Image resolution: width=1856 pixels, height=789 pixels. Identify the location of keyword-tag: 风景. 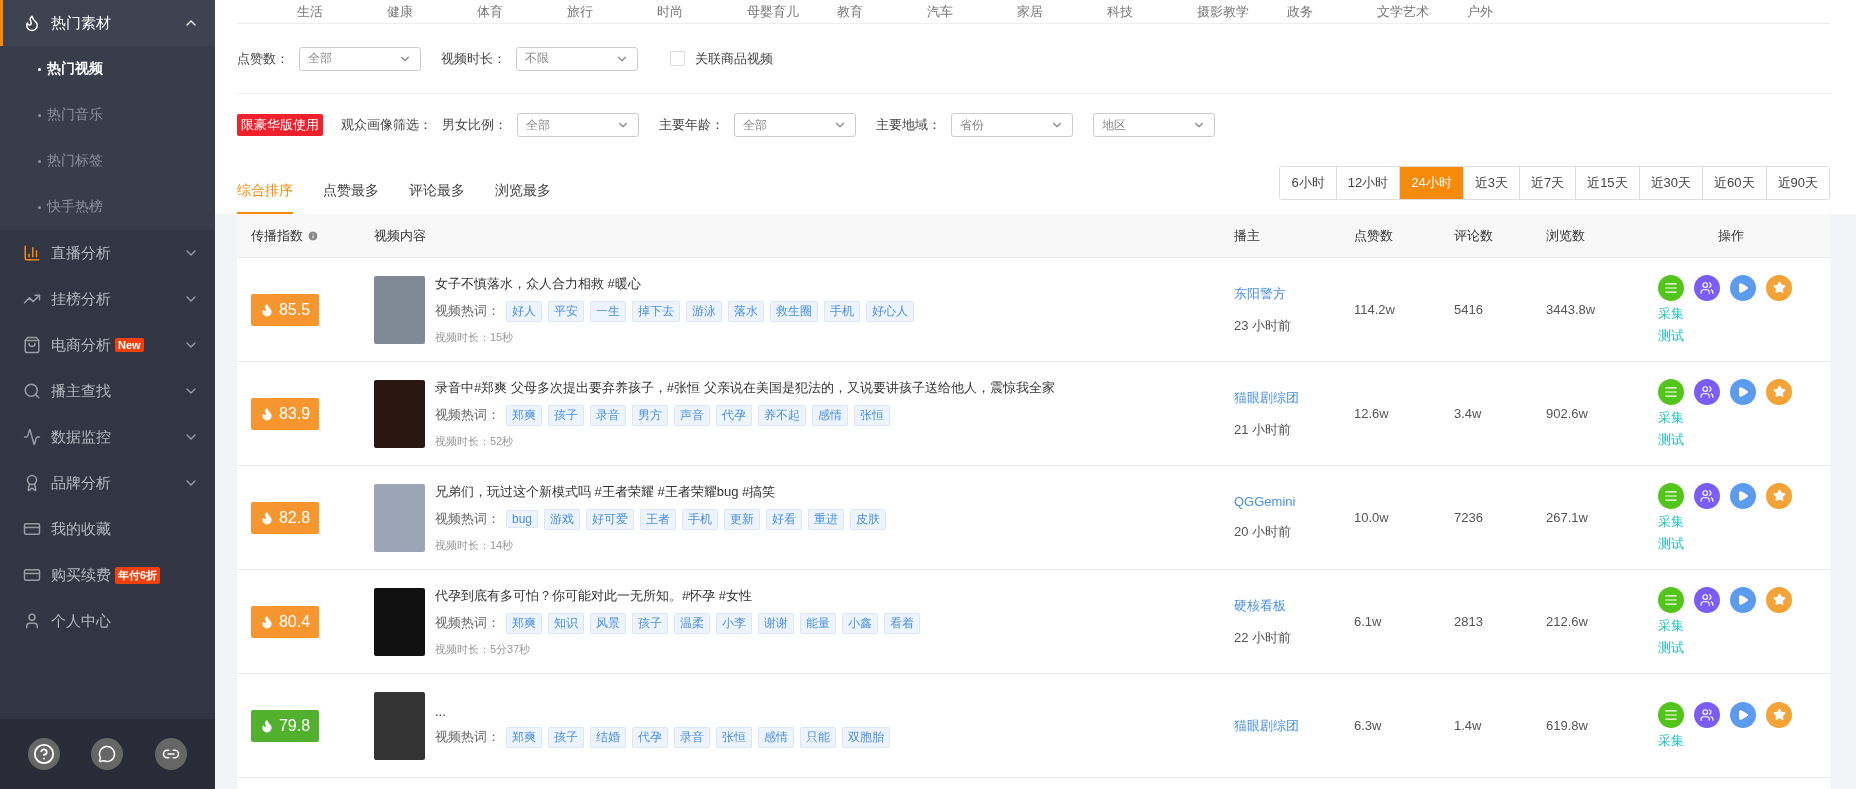
(608, 623).